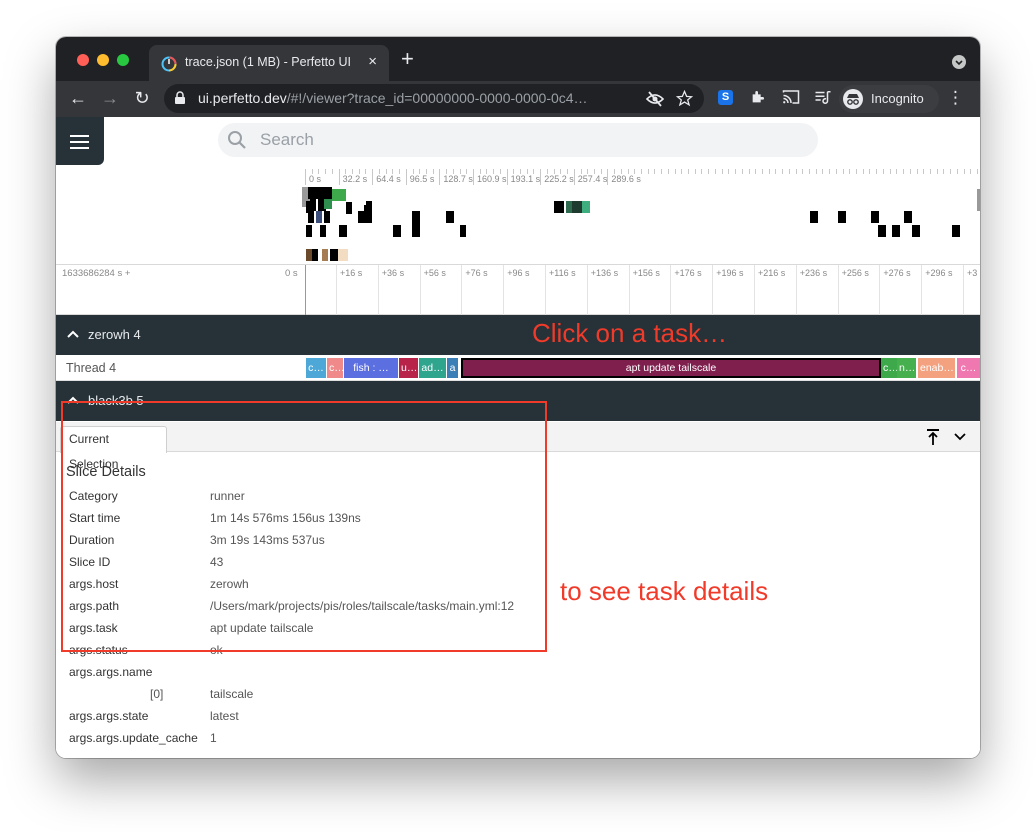 This screenshot has width=1036, height=832. I want to click on incognito-profile-button: Incognito, so click(889, 99).